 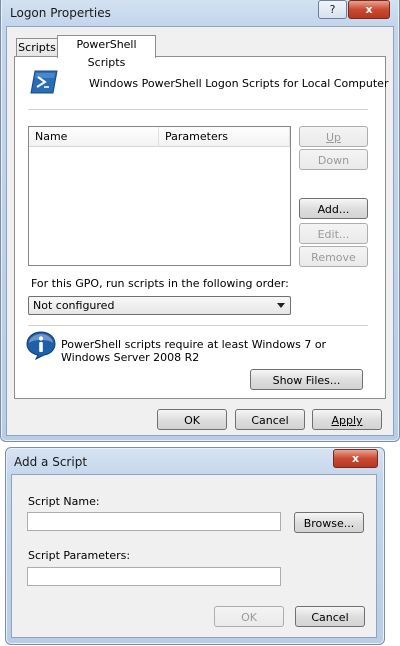 What do you see at coordinates (74, 305) in the screenshot?
I see `order-dropdown-value: Not configured` at bounding box center [74, 305].